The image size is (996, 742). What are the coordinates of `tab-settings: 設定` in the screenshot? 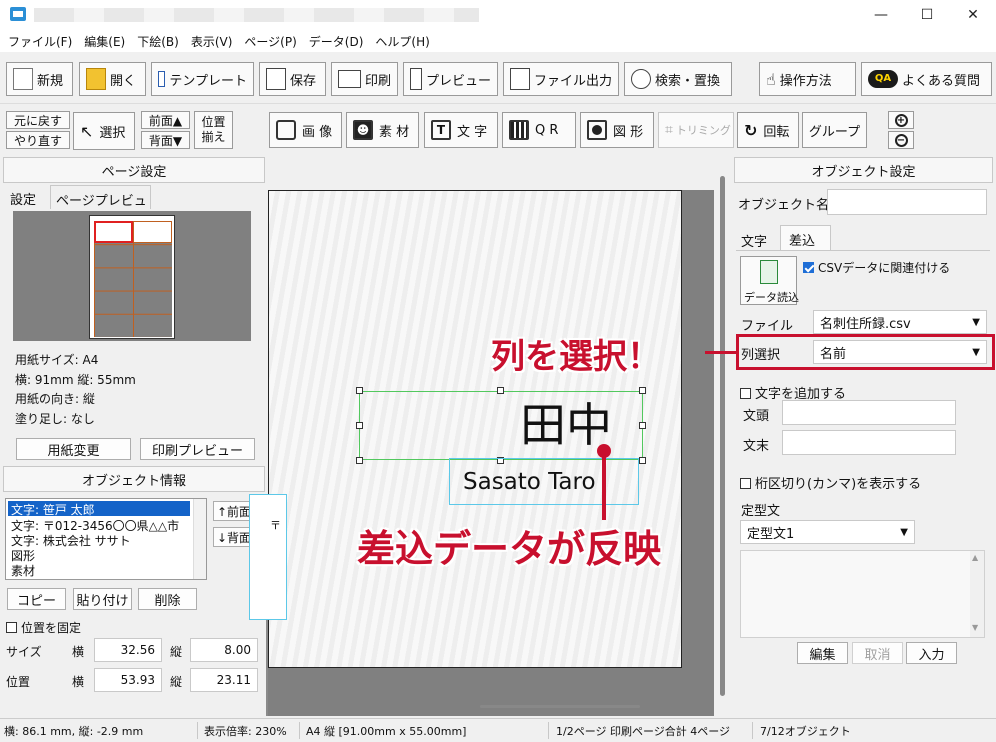 It's located at (23, 198).